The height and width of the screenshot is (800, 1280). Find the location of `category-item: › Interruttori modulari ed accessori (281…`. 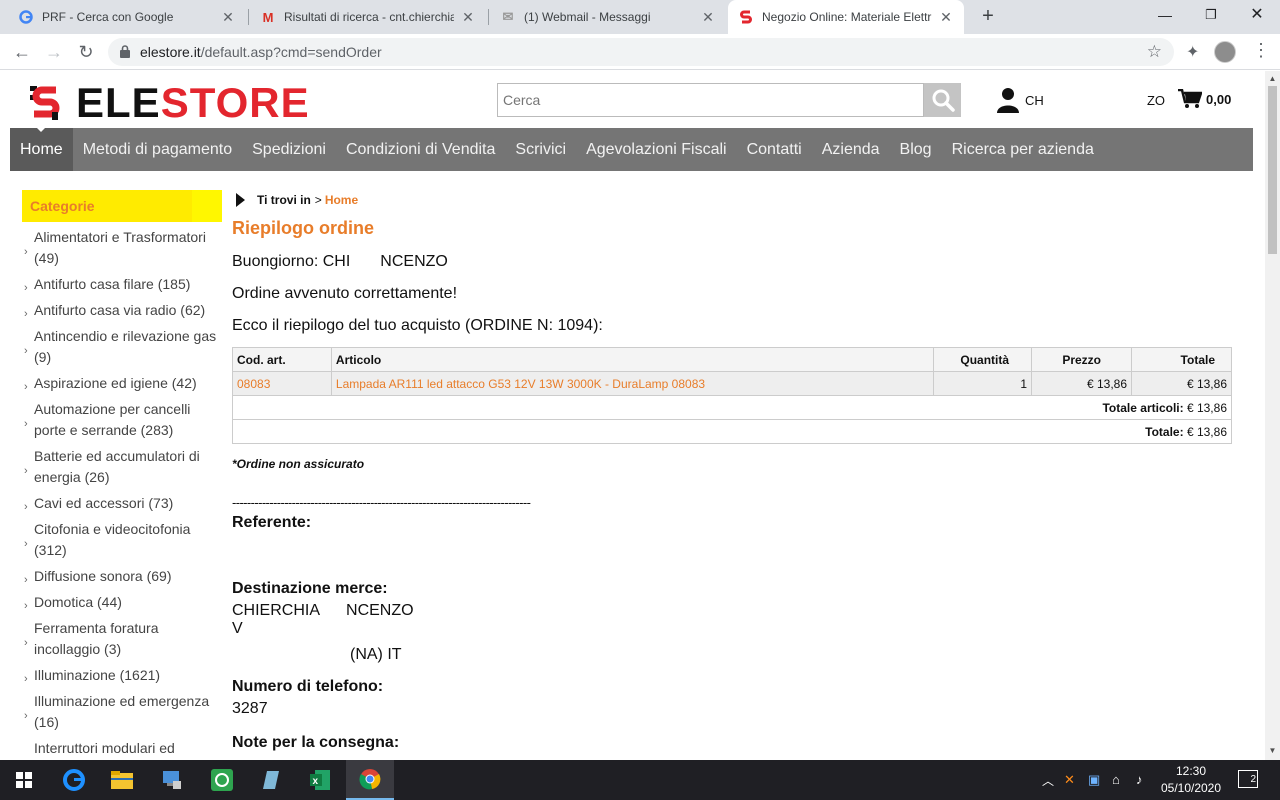

category-item: › Interruttori modulari ed accessori (281… is located at coordinates (122, 747).